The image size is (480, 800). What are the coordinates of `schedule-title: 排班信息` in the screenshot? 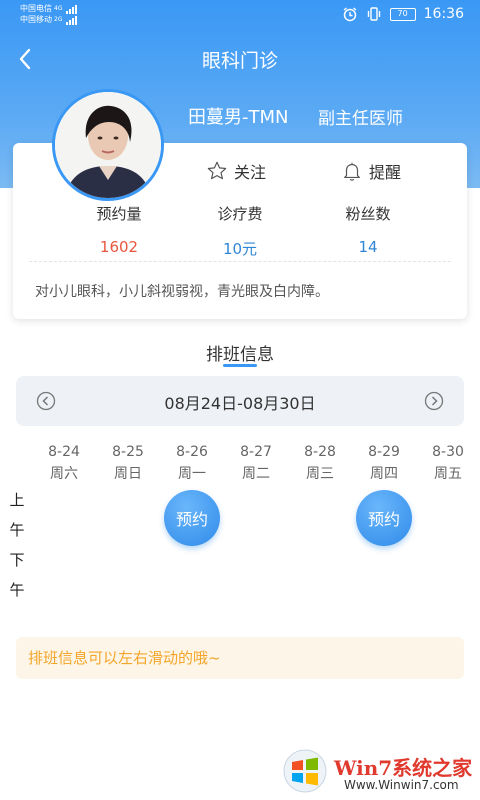 It's located at (240, 355).